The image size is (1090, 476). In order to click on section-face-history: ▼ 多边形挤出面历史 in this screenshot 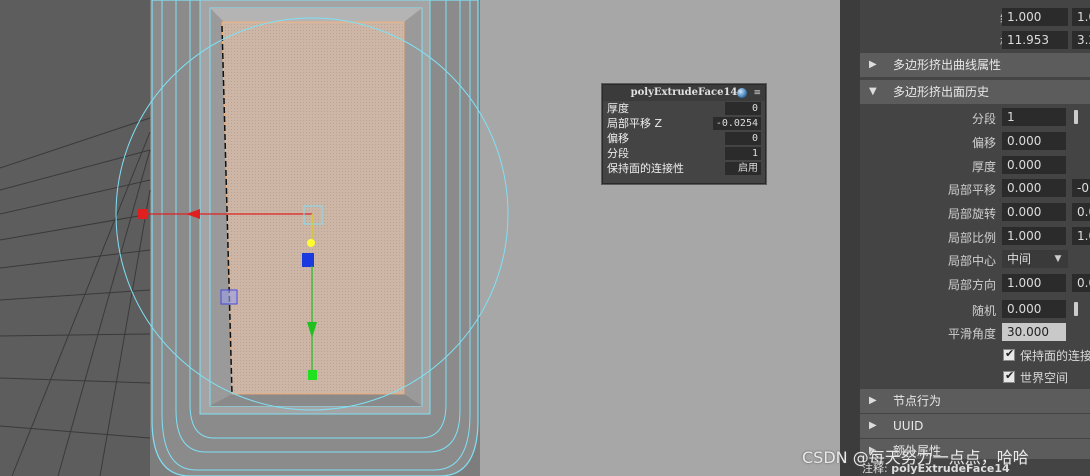, I will do `click(975, 92)`.